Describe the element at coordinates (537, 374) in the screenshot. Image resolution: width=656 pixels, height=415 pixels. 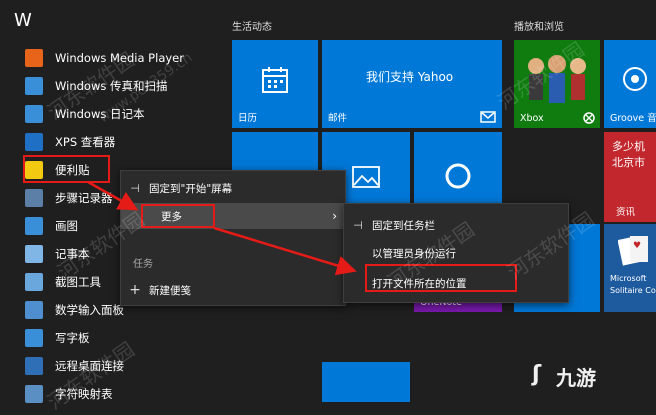
I see `watermark-logo-icon: ʃ` at that location.